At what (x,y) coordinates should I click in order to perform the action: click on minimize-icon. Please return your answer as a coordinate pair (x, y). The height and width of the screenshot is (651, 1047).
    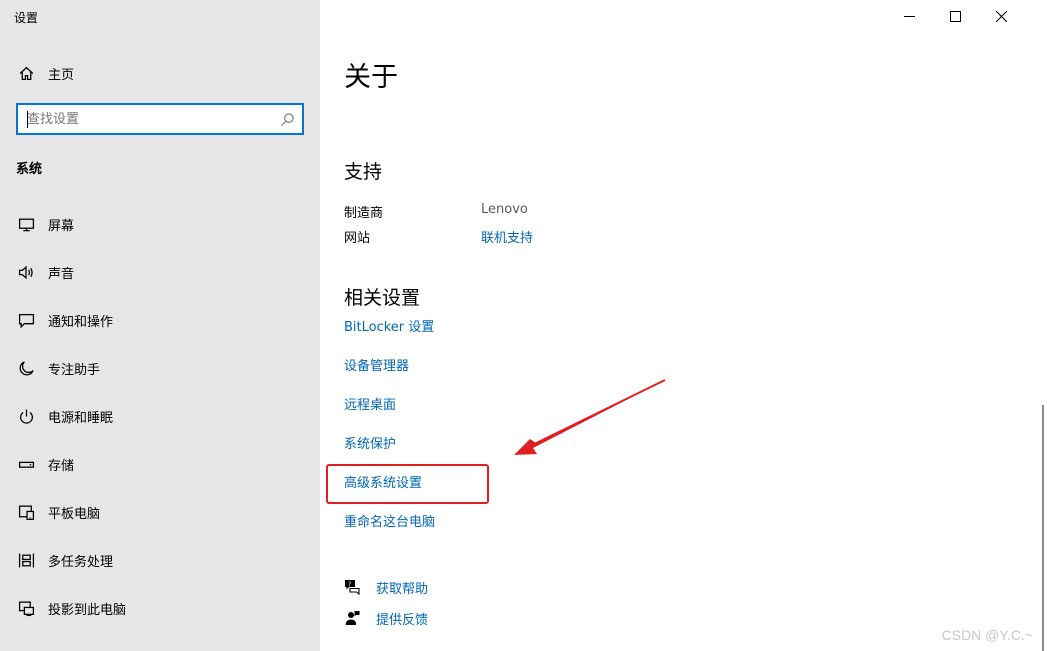
    Looking at the image, I should click on (909, 16).